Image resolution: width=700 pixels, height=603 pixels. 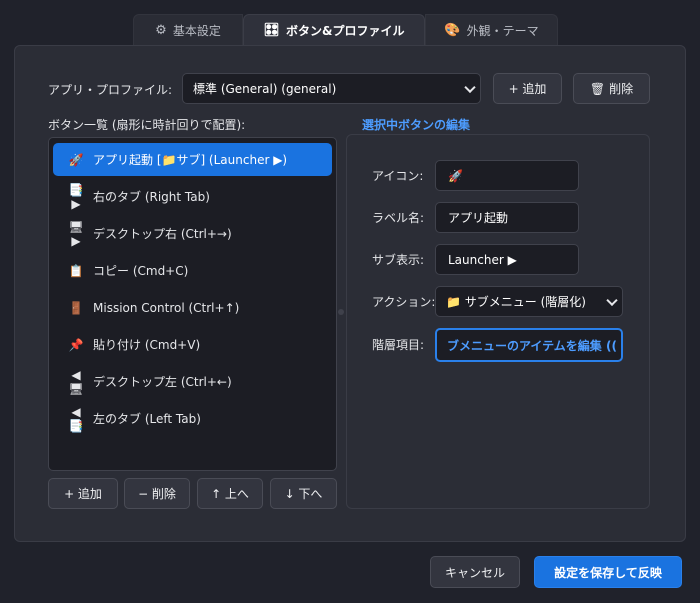 I want to click on clipboard-icon: 📋, so click(x=76, y=270).